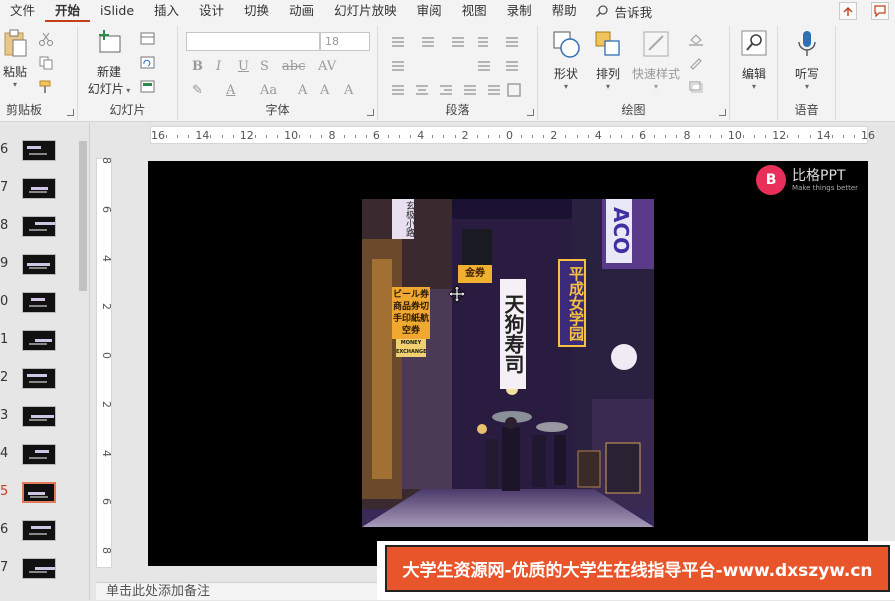 This screenshot has height=601, width=895. What do you see at coordinates (474, 11) in the screenshot?
I see `menu-tab: 视图` at bounding box center [474, 11].